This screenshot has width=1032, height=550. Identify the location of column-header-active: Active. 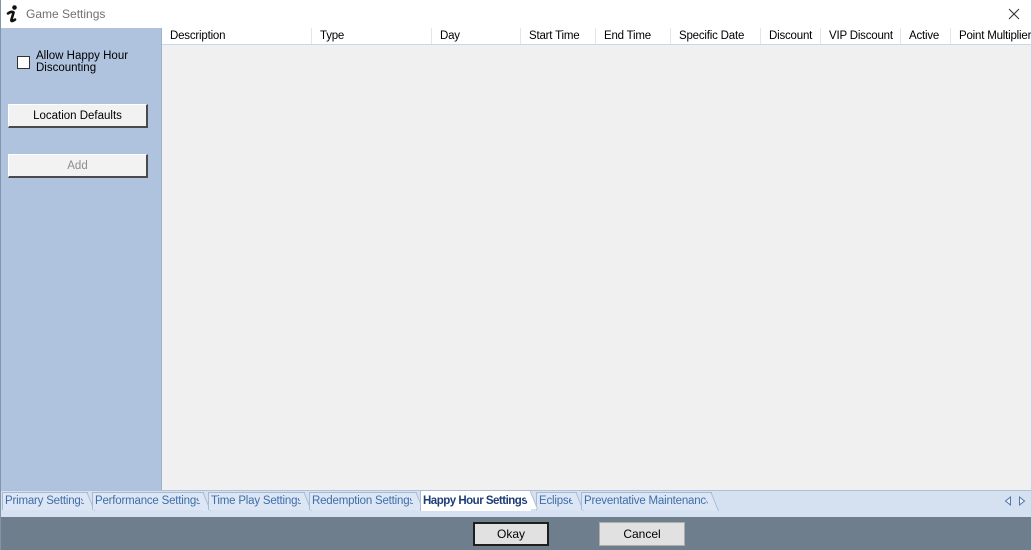
(926, 36).